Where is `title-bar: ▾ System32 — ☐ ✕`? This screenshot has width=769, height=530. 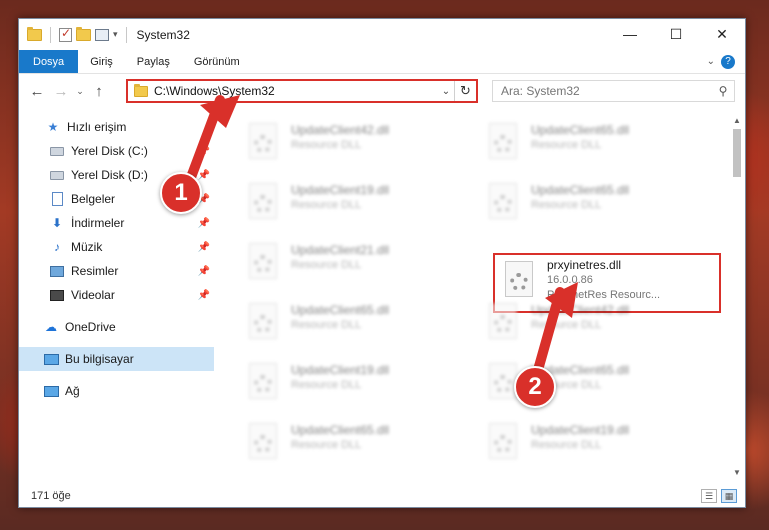
title-bar: ▾ System32 — ☐ ✕ is located at coordinates (382, 34).